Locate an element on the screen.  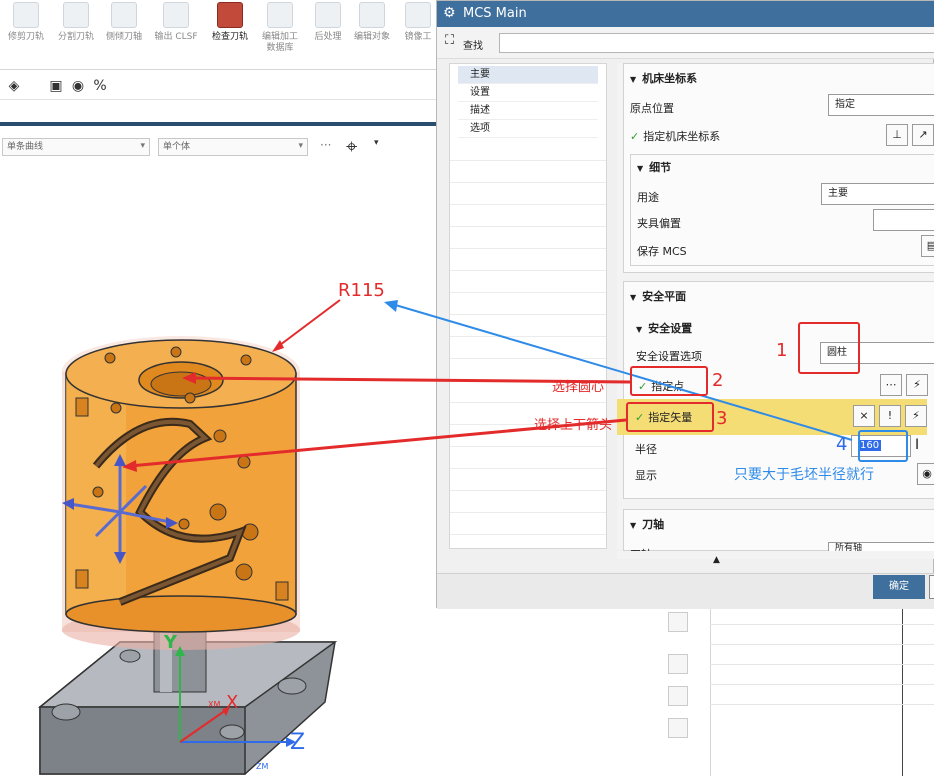
callout-2-number: 2 is located at coordinates (718, 380).